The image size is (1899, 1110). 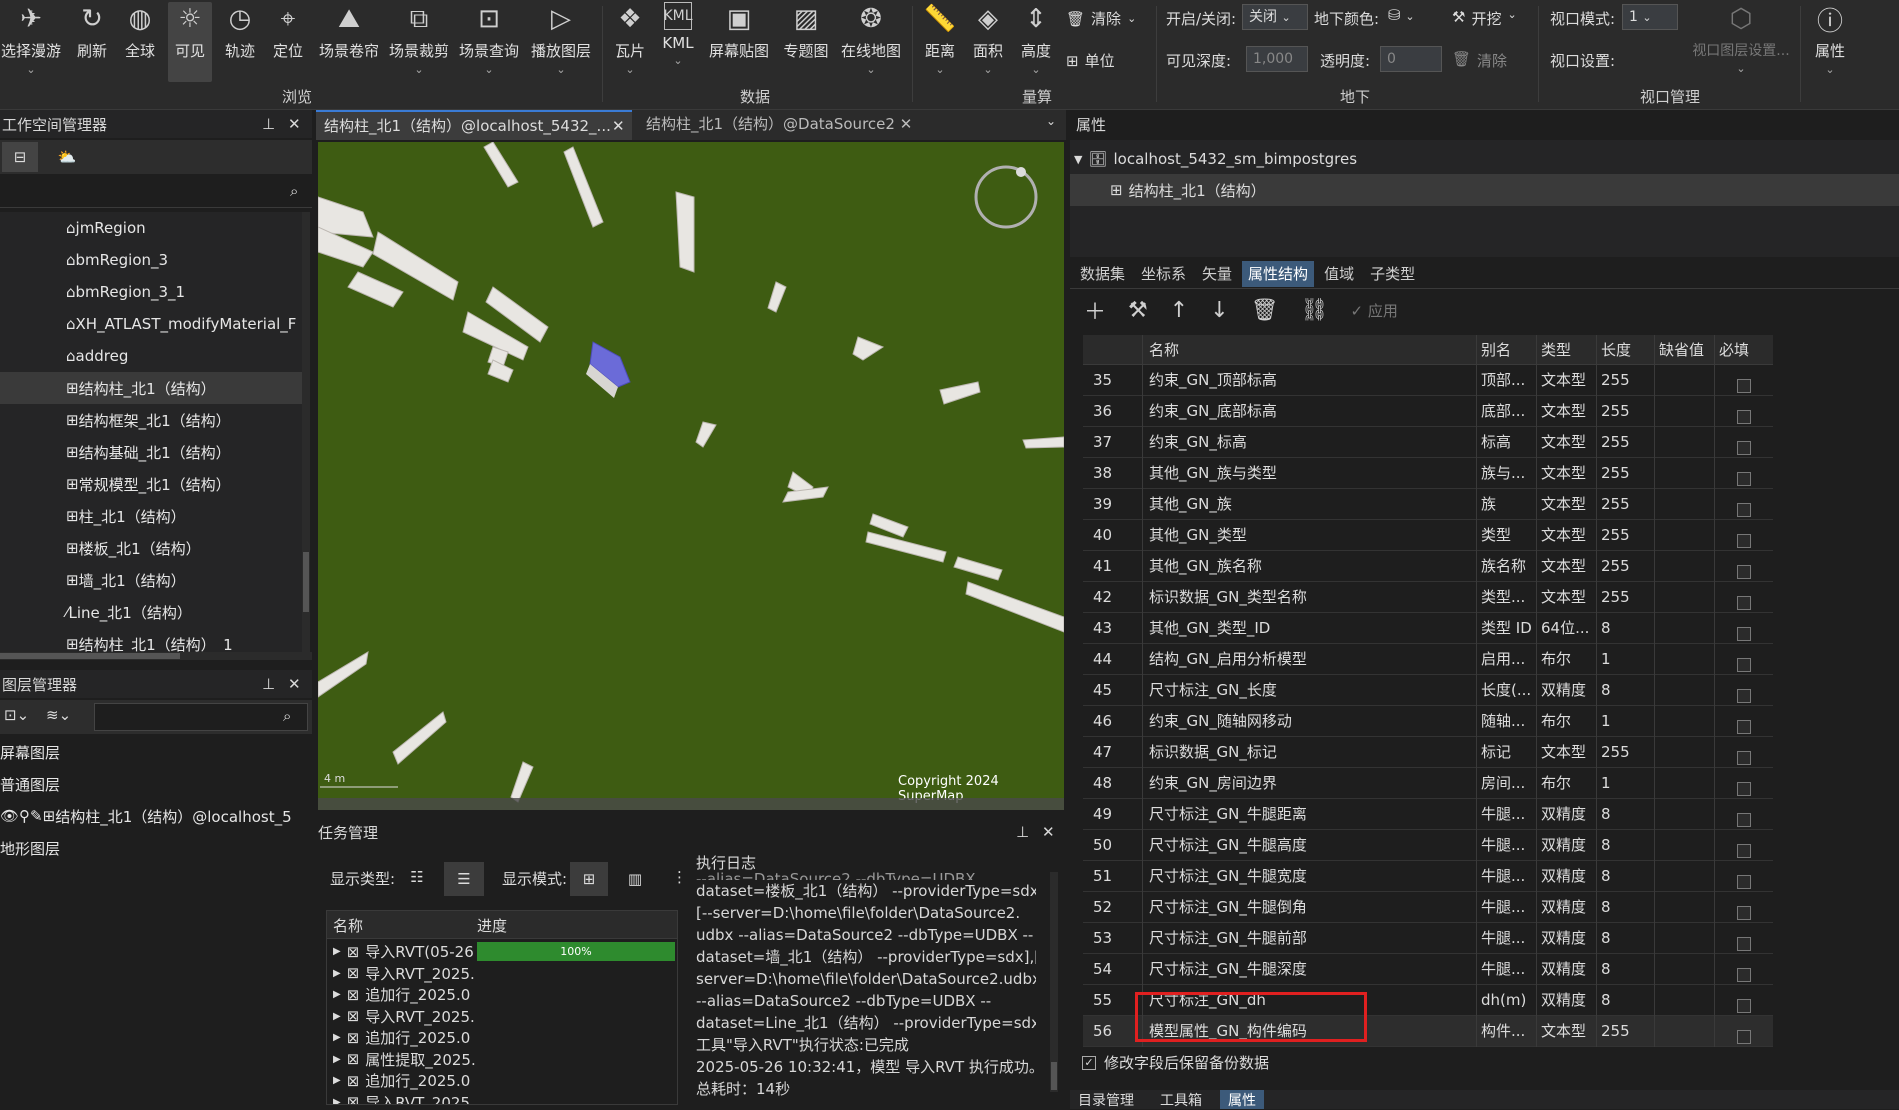 I want to click on arrow-up-icon: ↑, so click(x=1179, y=310).